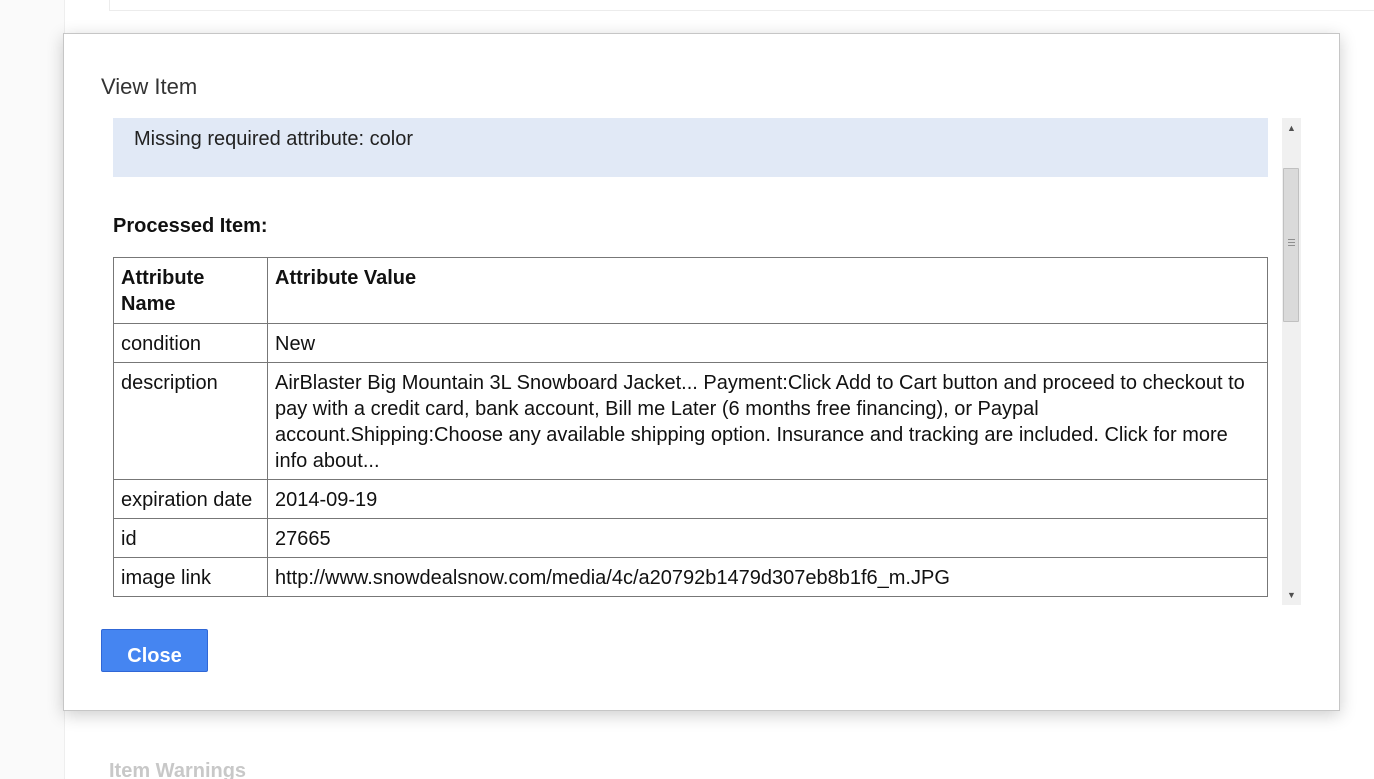  Describe the element at coordinates (690, 147) in the screenshot. I see `error-message: Missing required attribute: color` at that location.